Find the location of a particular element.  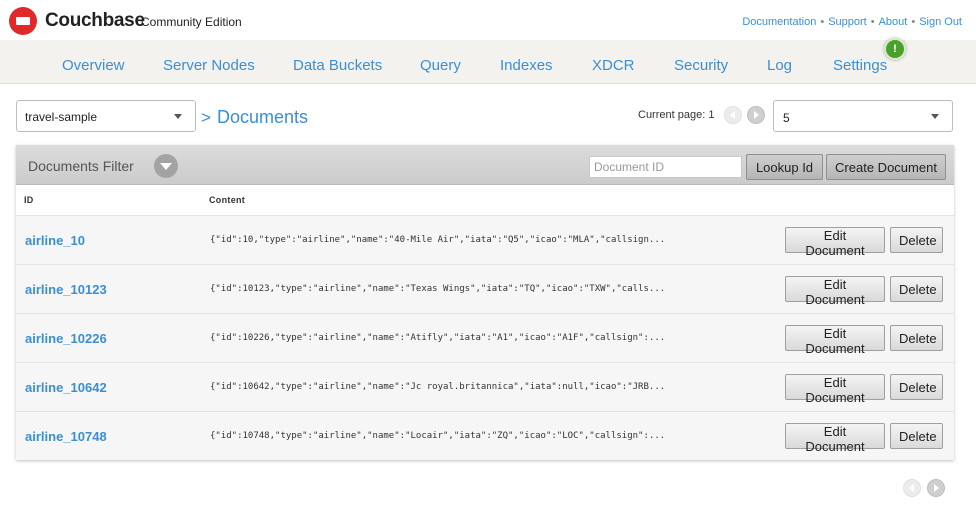

top-links: Documentation • Support • About • Sign Out is located at coordinates (852, 22).